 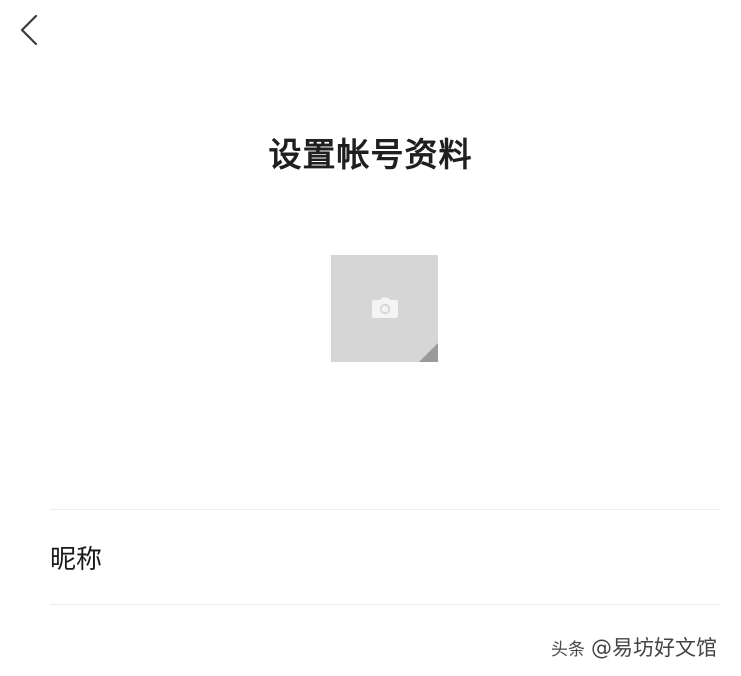 I want to click on chevron-left-icon, so click(x=29, y=30).